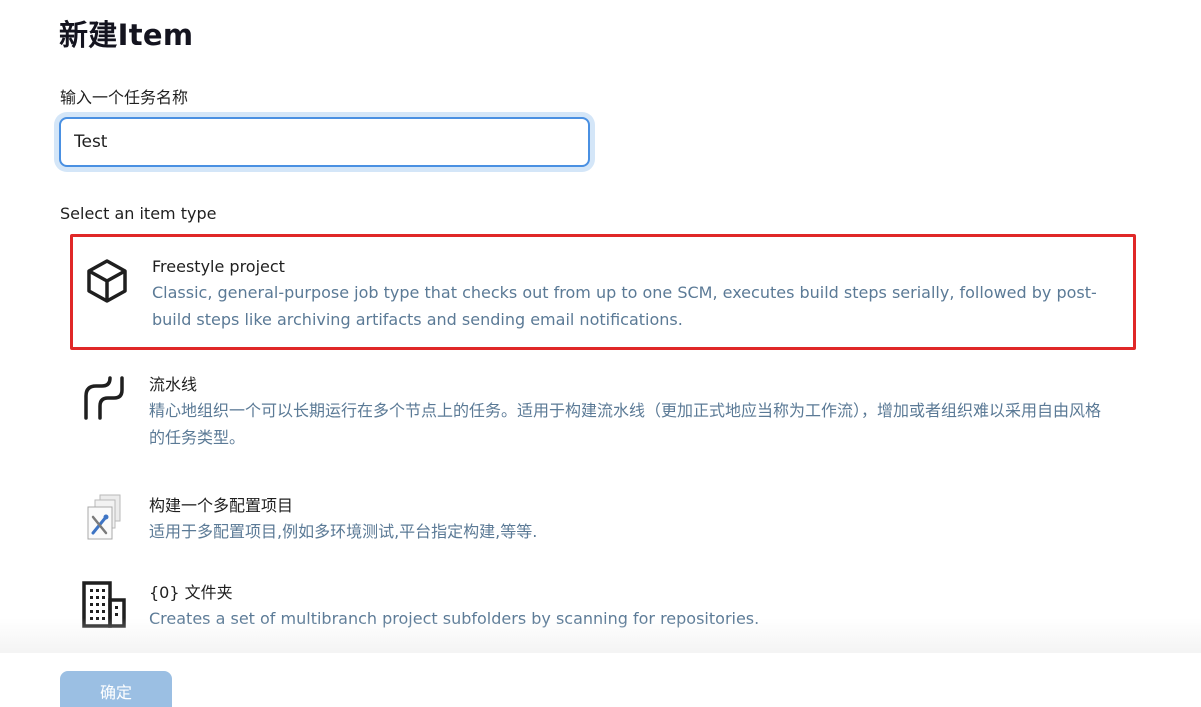  Describe the element at coordinates (173, 384) in the screenshot. I see `item-type-name: 流水线` at that location.